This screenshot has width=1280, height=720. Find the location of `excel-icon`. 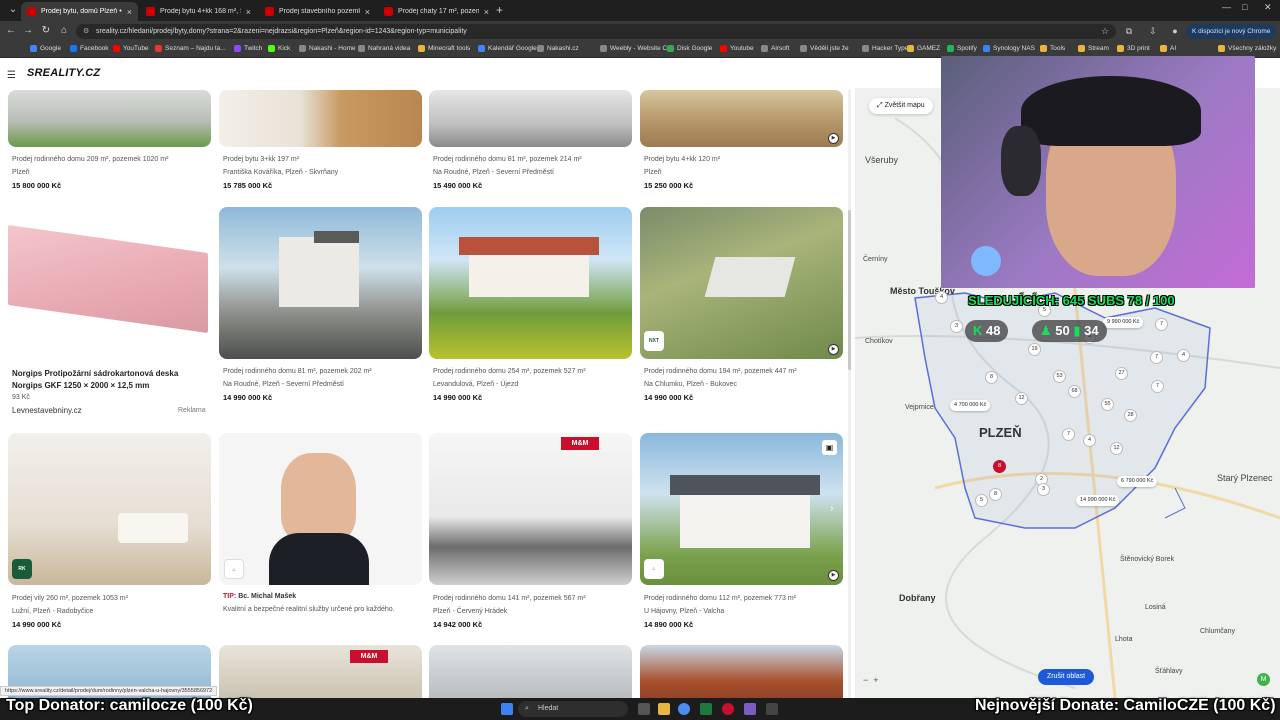

excel-icon is located at coordinates (706, 709).